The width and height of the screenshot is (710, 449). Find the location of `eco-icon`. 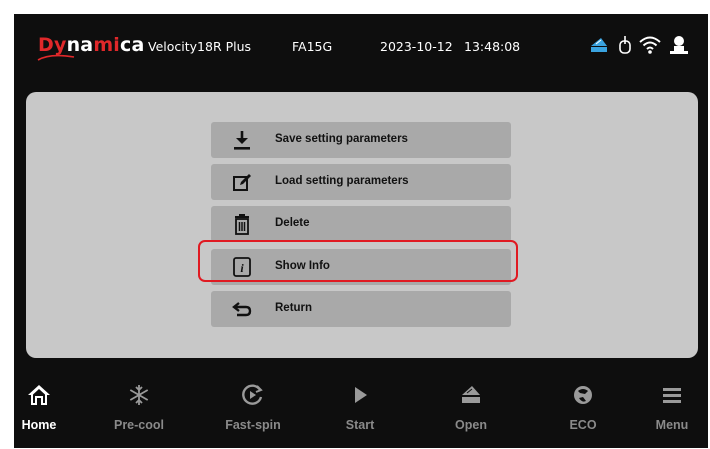

eco-icon is located at coordinates (583, 395).